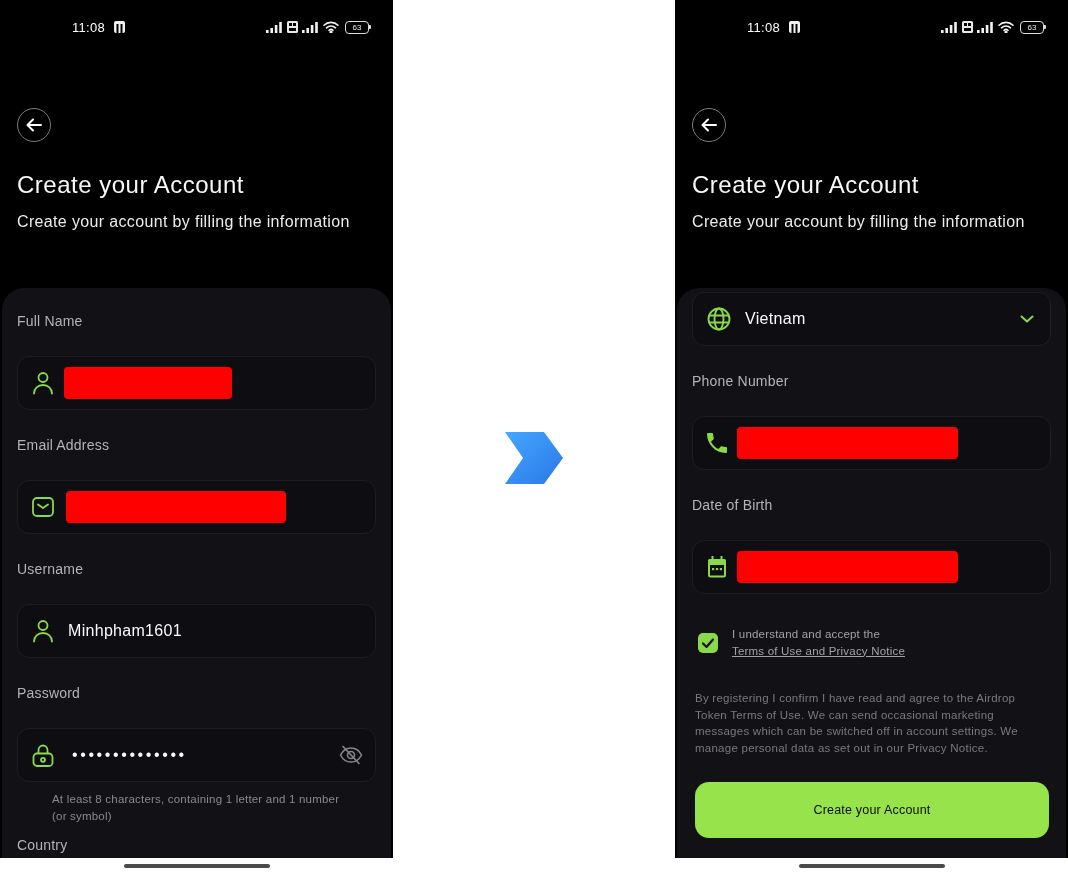  Describe the element at coordinates (43, 755) in the screenshot. I see `lock-icon` at that location.